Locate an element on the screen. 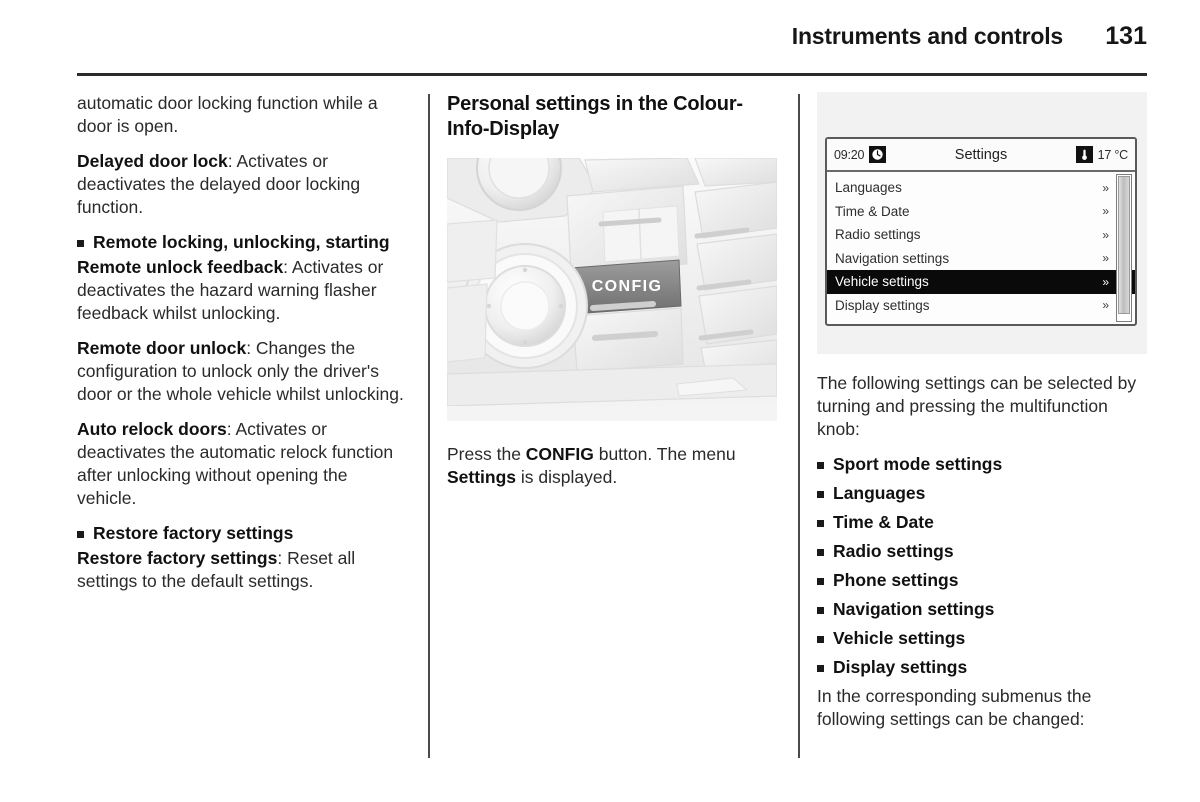 The image size is (1200, 802). delayed-door-lock-term: Delayed door lock is located at coordinates (152, 161).